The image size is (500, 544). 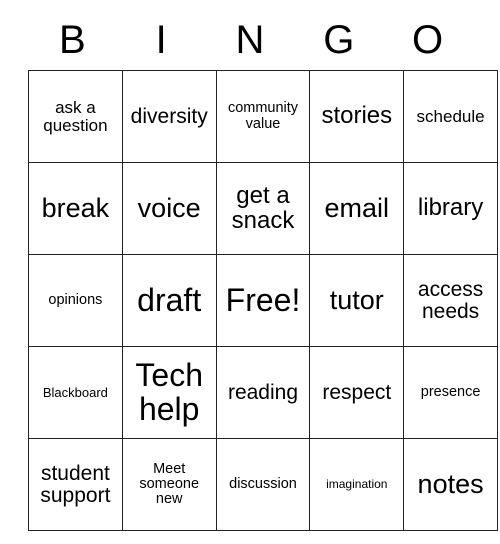 I want to click on bingo-cell-g3: tutor, so click(x=357, y=300).